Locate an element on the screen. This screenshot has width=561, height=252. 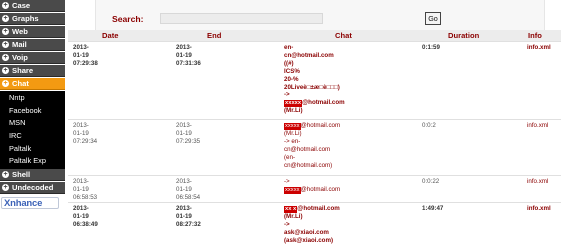
end-cell: 2013- 01-19 07:29:35 is located at coordinates (225, 147).